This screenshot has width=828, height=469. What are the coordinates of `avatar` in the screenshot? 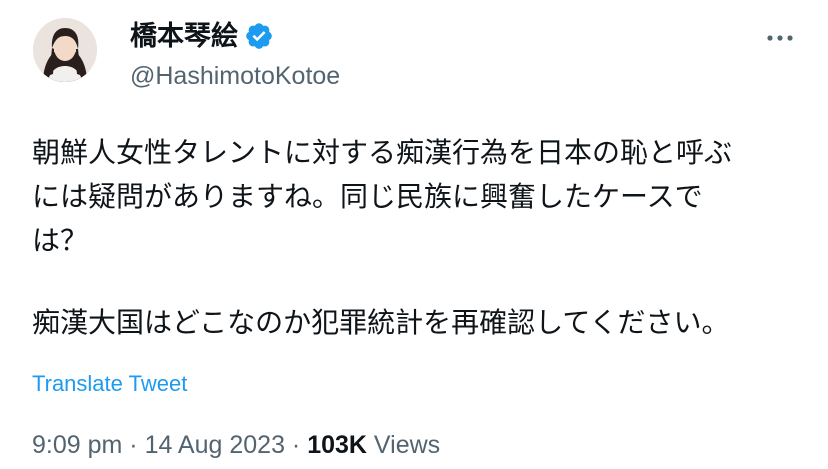 It's located at (65, 50).